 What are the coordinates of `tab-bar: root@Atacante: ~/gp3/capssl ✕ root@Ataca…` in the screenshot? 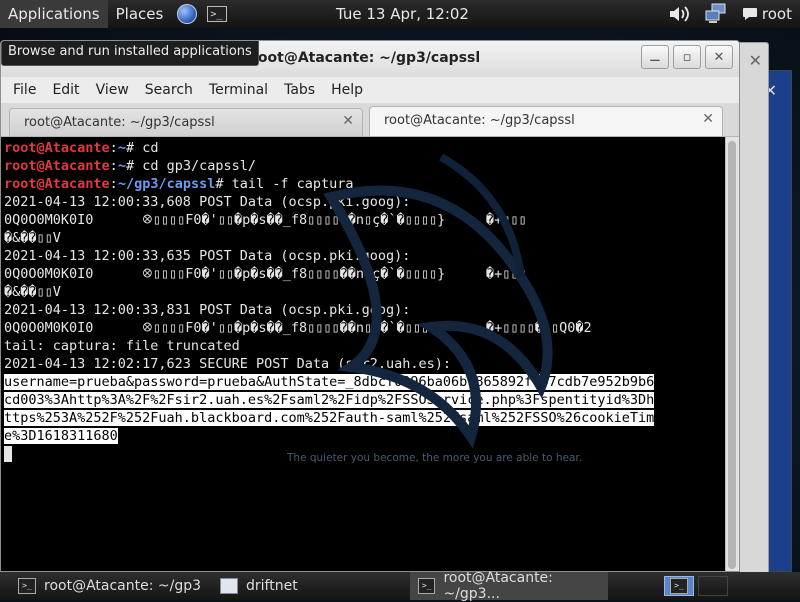 It's located at (370, 120).